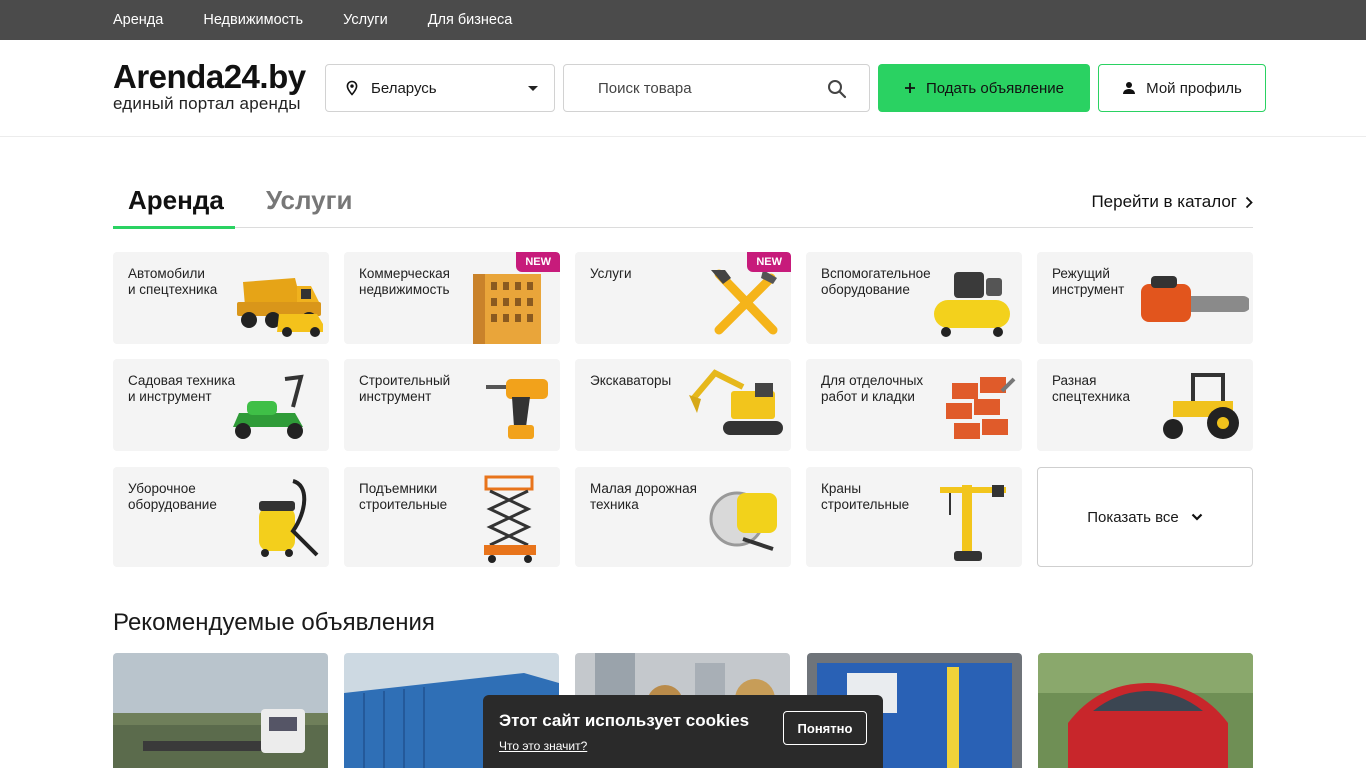 This screenshot has width=1366, height=768. Describe the element at coordinates (683, 202) in the screenshot. I see `category-tabs: Аренда Услуги Перейти в каталог` at that location.